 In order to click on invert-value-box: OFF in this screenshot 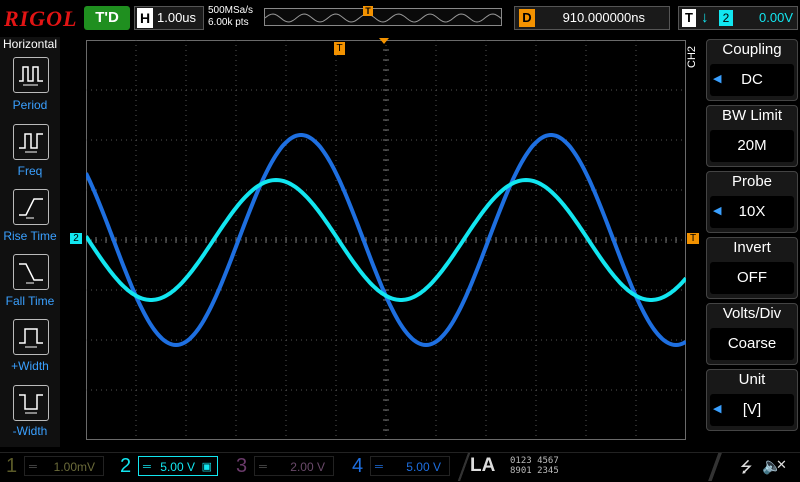, I will do `click(752, 278)`.